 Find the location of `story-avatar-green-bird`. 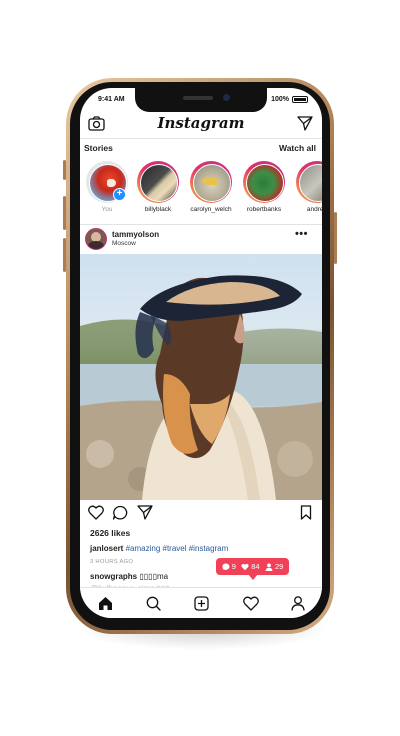

story-avatar-green-bird is located at coordinates (265, 183).